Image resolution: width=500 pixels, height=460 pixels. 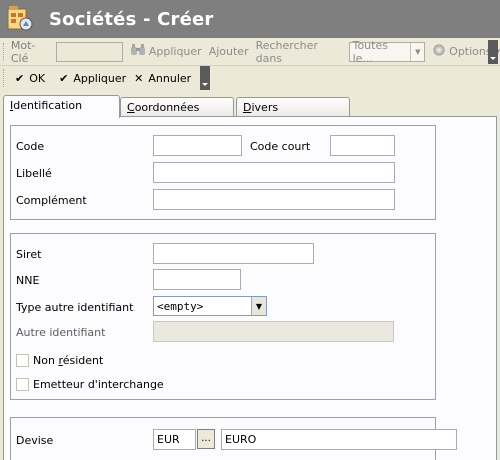 I want to click on apply-filter-button: Appliquer, so click(x=166, y=51).